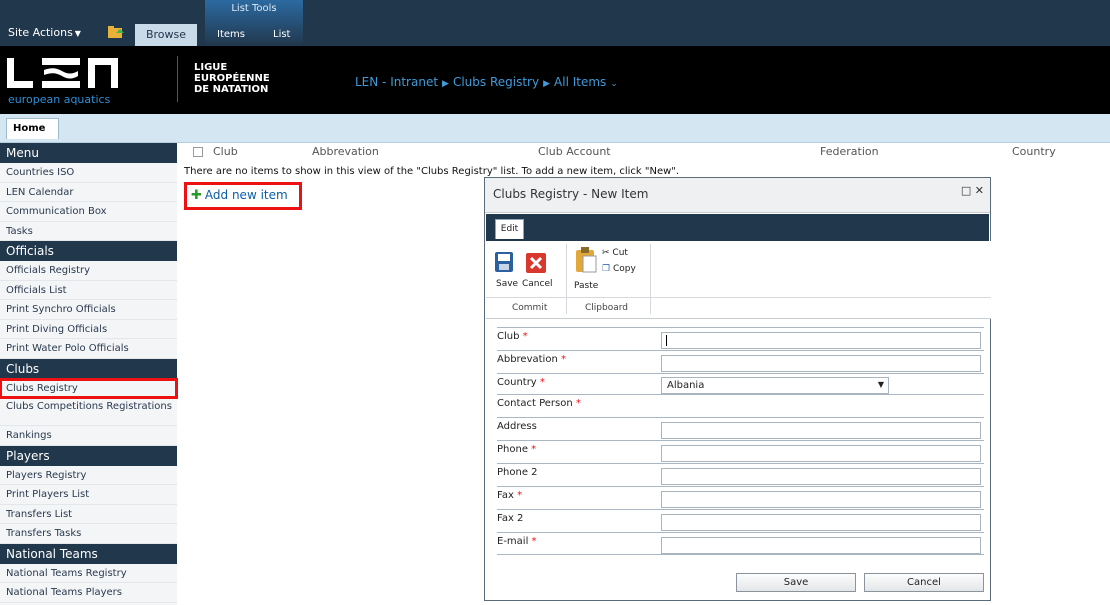  Describe the element at coordinates (979, 190) in the screenshot. I see `close-icon: ✕` at that location.